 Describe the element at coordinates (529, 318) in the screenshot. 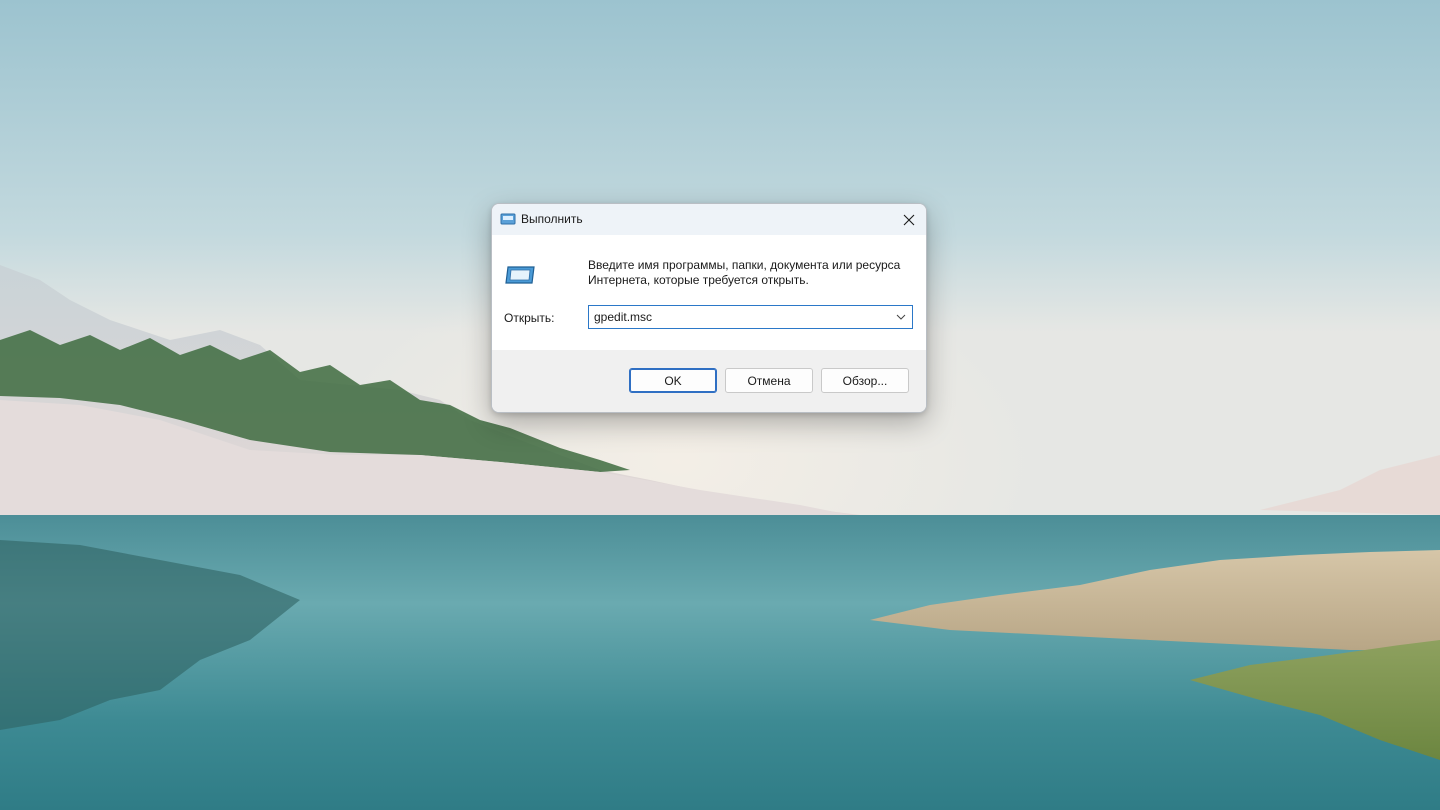

I see `open-label: Открыть:` at that location.